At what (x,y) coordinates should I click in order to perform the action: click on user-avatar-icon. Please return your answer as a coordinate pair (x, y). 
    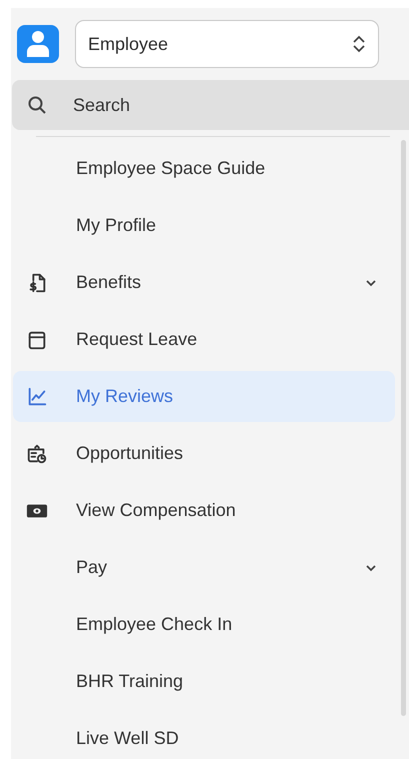
    Looking at the image, I should click on (38, 44).